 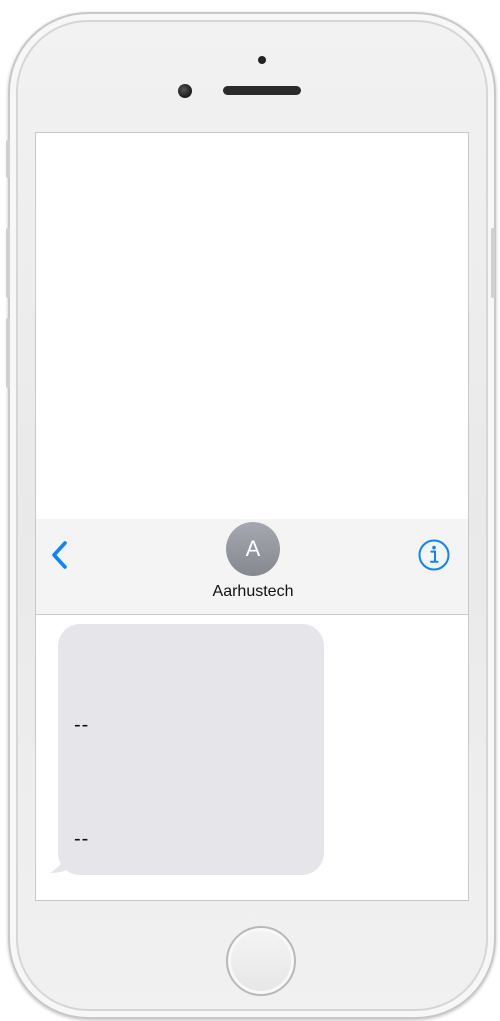 What do you see at coordinates (185, 91) in the screenshot?
I see `front-camera` at bounding box center [185, 91].